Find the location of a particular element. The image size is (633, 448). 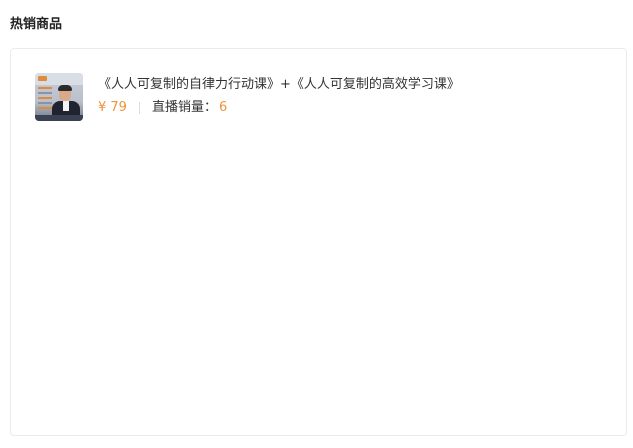

meta-divider is located at coordinates (139, 108).